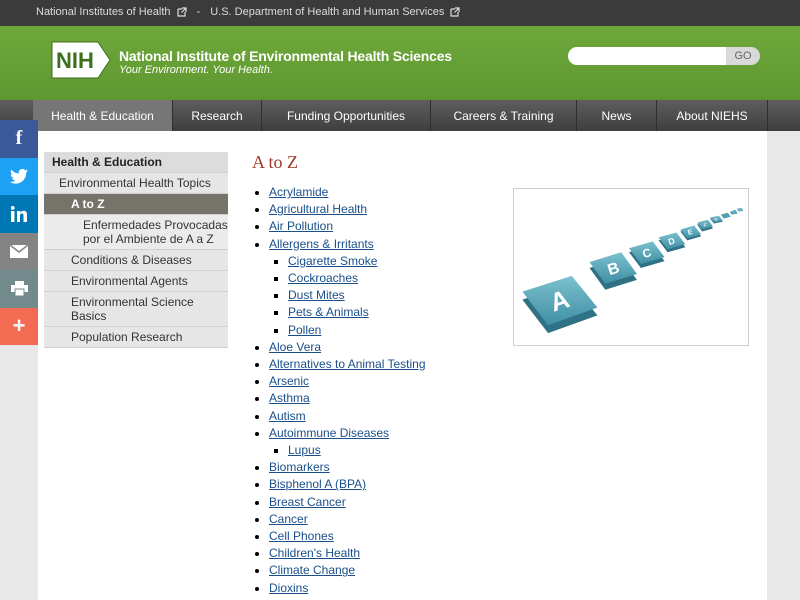  I want to click on sidenav-environmental-agents: Environmental Agents, so click(136, 281).